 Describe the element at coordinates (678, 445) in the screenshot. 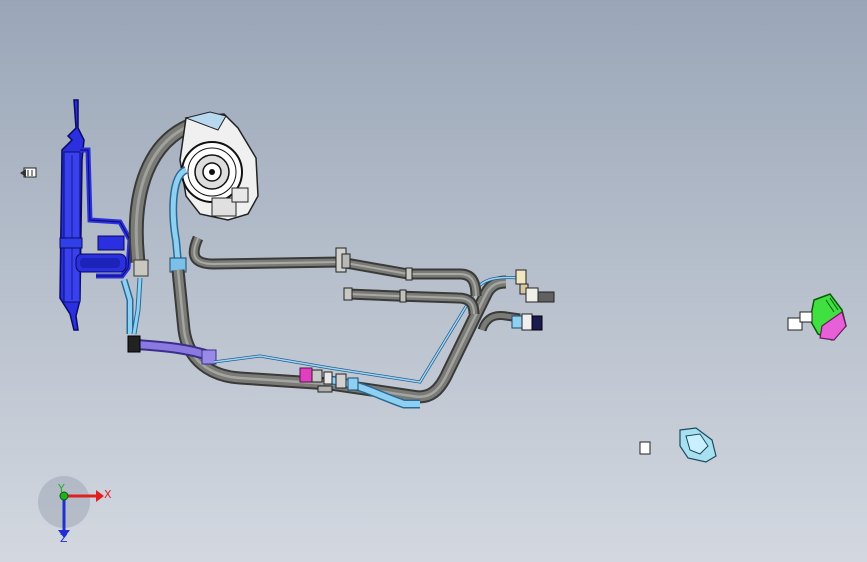

I see `mounting-bracket-part` at that location.